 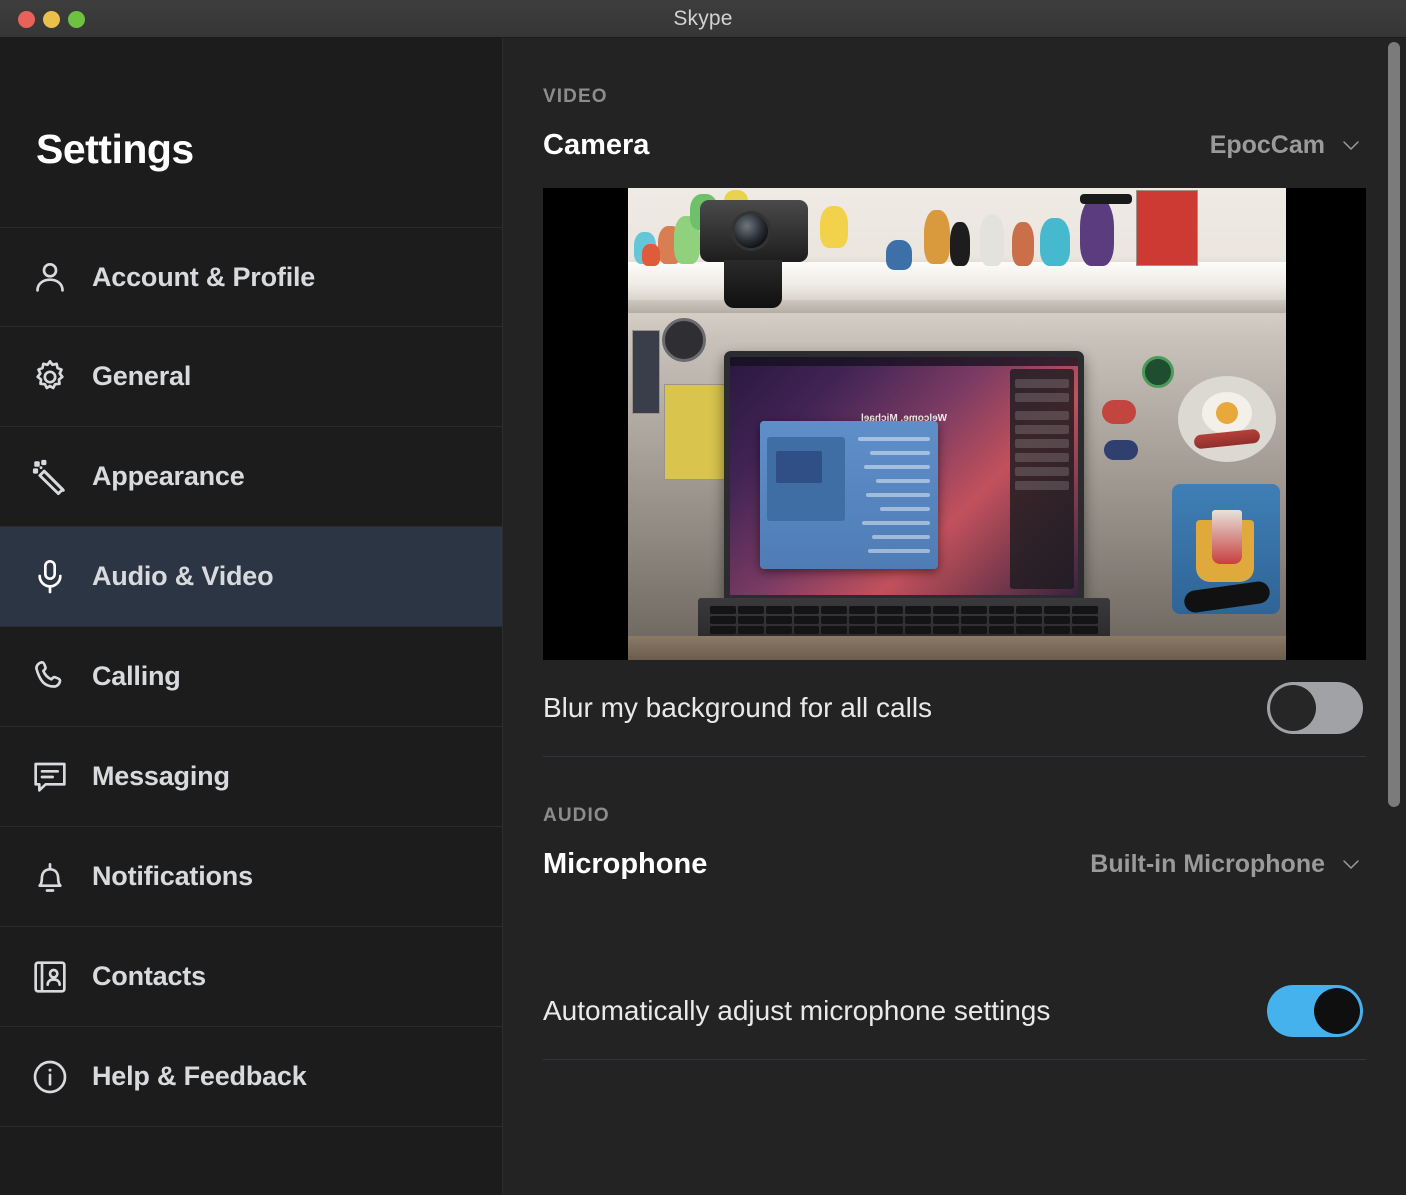 I want to click on auto-adjust-microphone-toggle, so click(x=1315, y=1011).